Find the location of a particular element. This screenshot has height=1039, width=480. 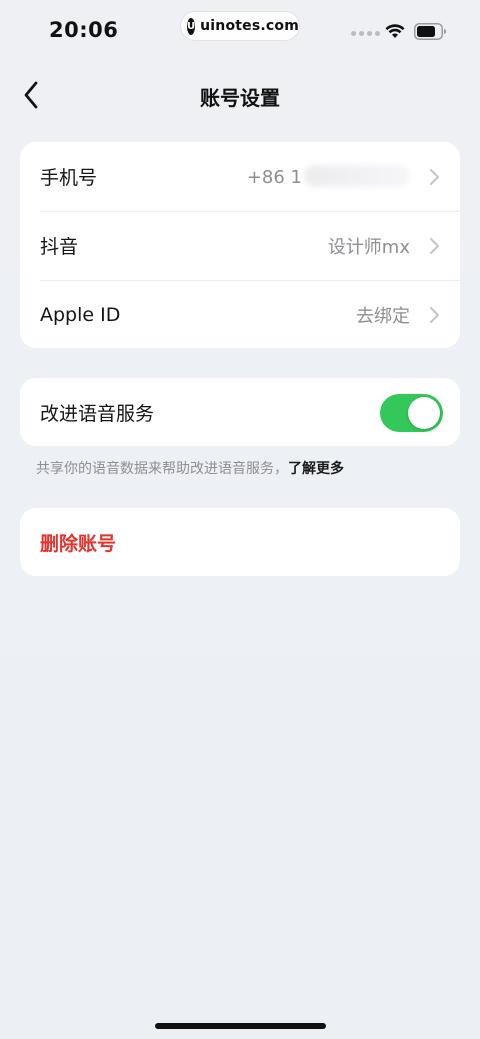

status-bar: 20:06 U uinotes.com is located at coordinates (240, 30).